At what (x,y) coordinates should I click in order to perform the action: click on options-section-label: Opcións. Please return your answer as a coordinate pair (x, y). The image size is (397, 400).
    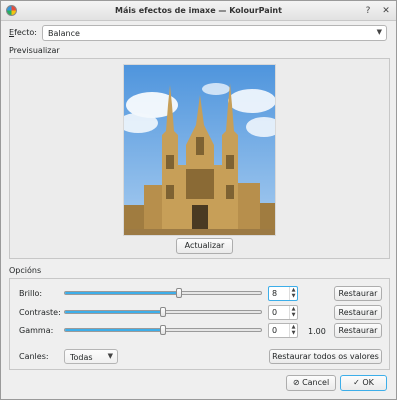
    Looking at the image, I should click on (25, 270).